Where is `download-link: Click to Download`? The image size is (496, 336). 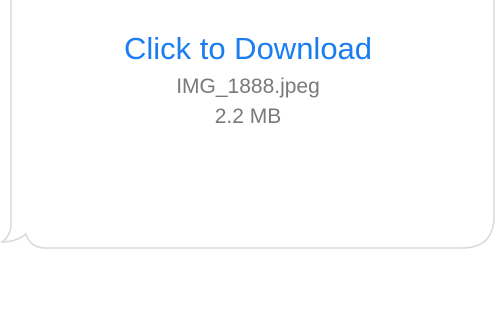 download-link: Click to Download is located at coordinates (248, 49).